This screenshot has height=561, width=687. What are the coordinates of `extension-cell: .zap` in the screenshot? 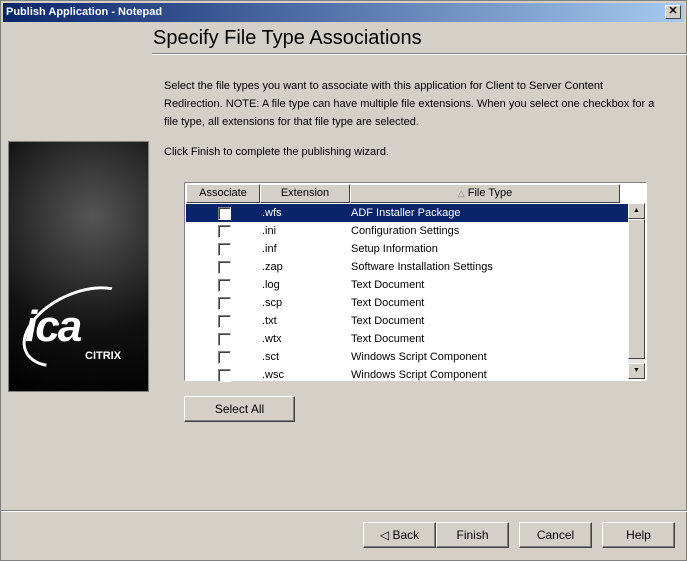 It's located at (272, 267).